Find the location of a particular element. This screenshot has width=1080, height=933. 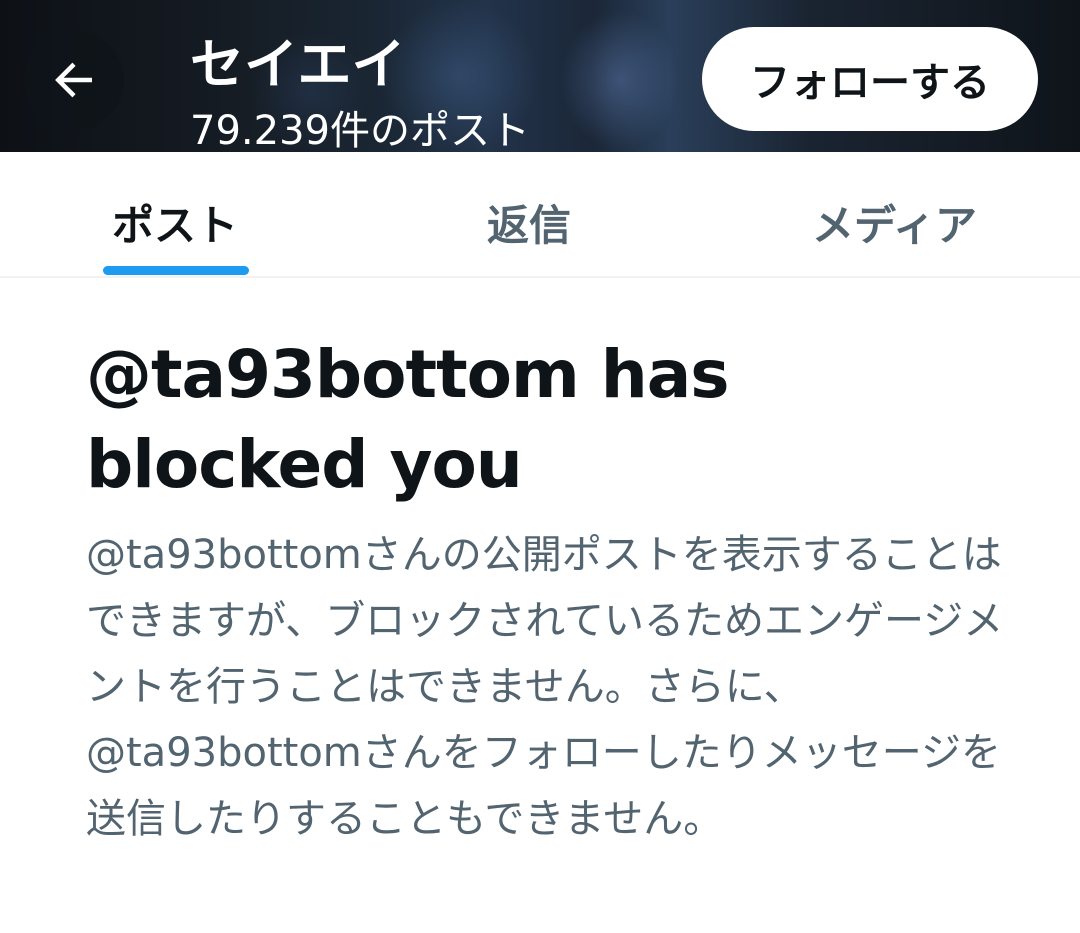

follow-button: フォローする is located at coordinates (870, 79).